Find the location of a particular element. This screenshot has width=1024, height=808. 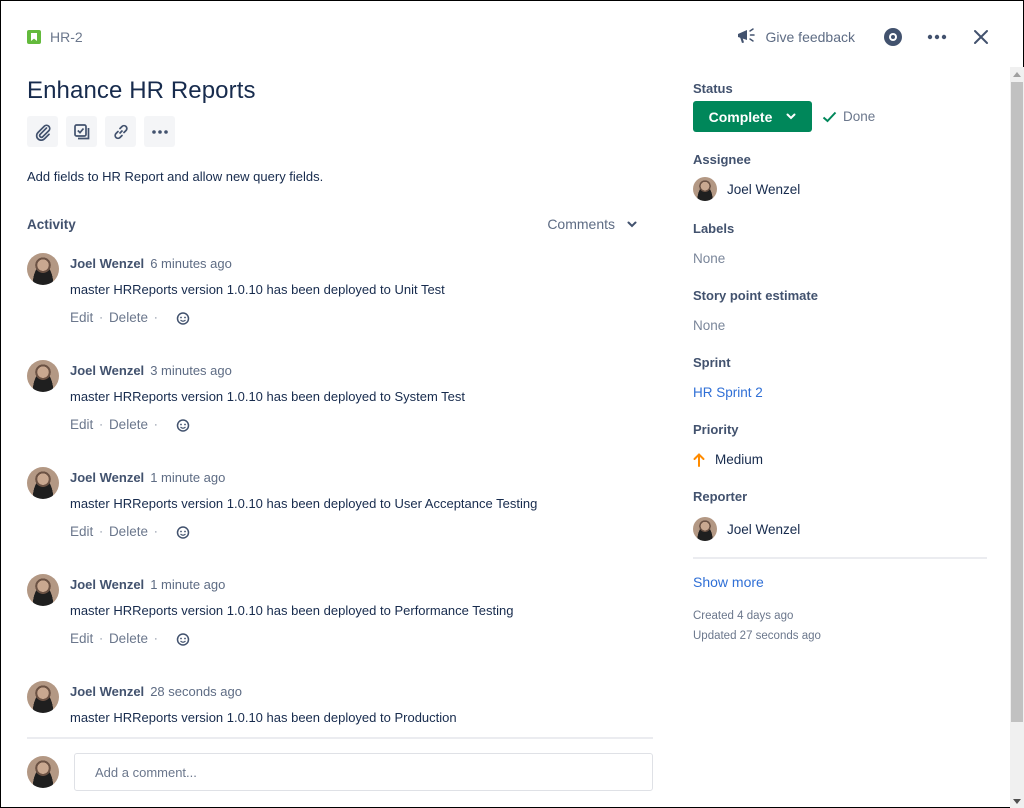

close-icon is located at coordinates (981, 37).